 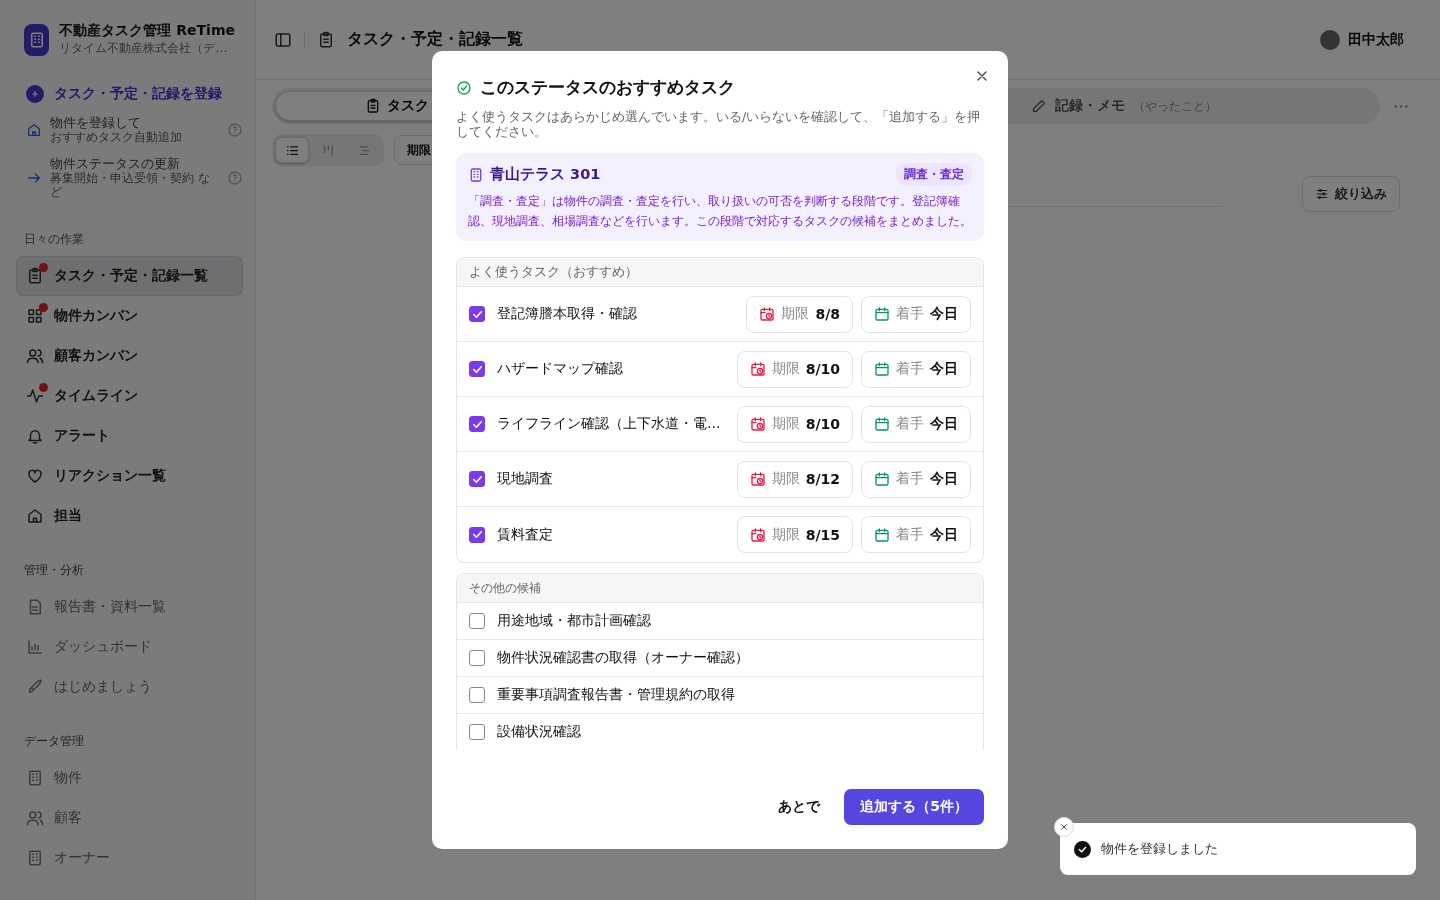 I want to click on dialog-description: よく使うタスクはあらかじめ選んでいます。いる/いらないを確認して、「追加する」を押してください。, so click(x=719, y=124).